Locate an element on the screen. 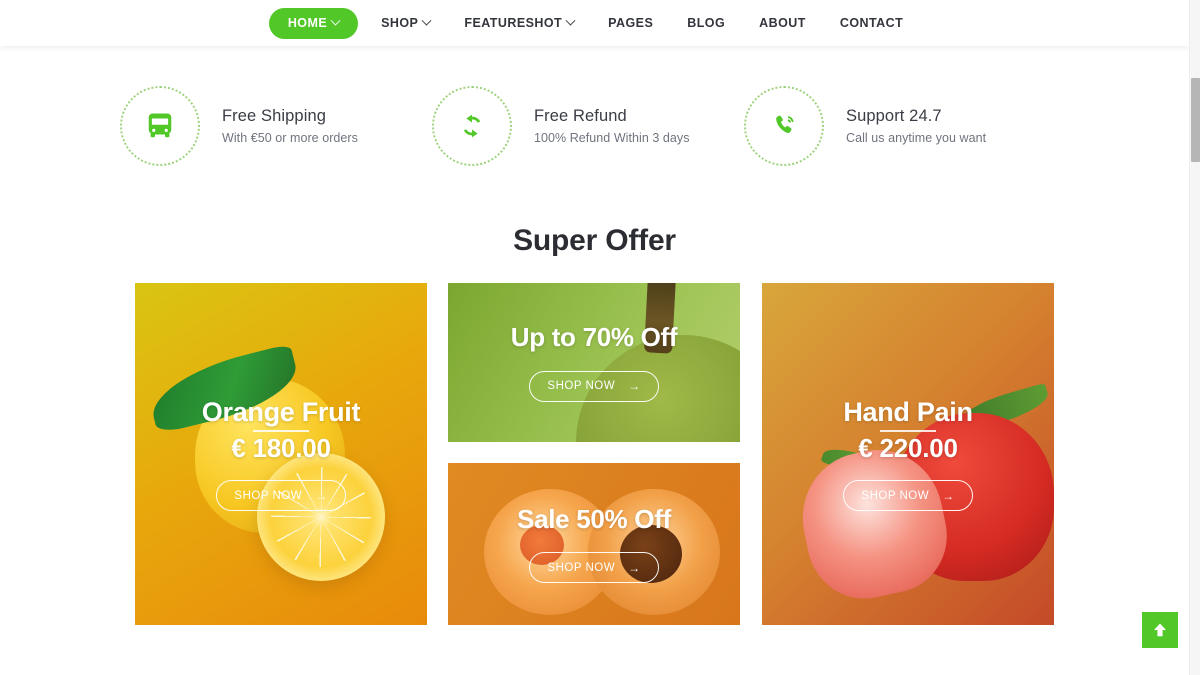  card-title: Up to 70% Off is located at coordinates (594, 337).